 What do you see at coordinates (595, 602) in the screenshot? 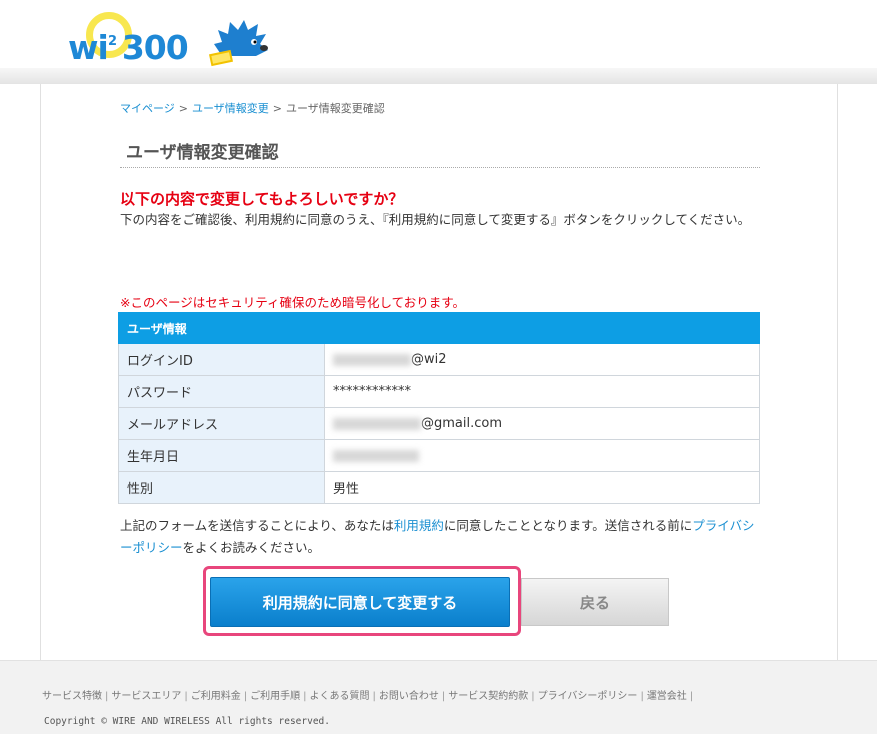
I see `back-button: 戻る` at bounding box center [595, 602].